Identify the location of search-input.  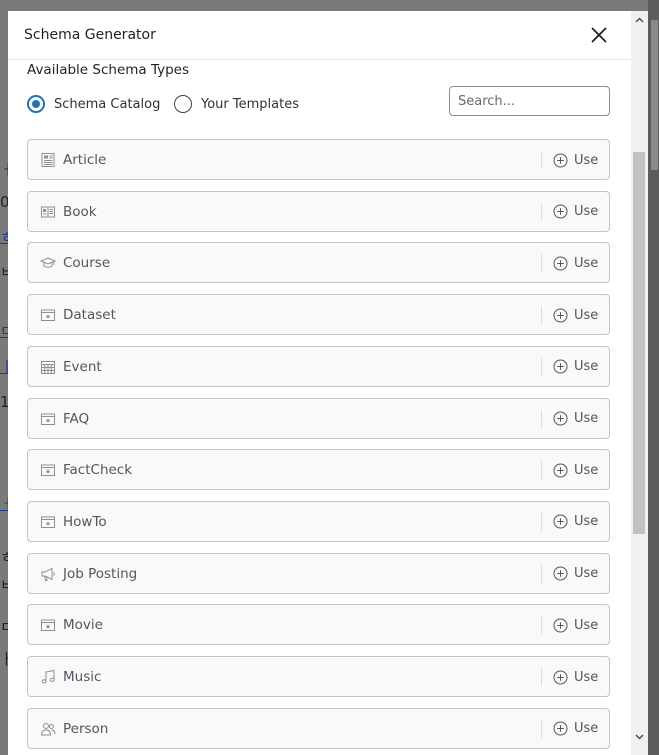
(529, 101).